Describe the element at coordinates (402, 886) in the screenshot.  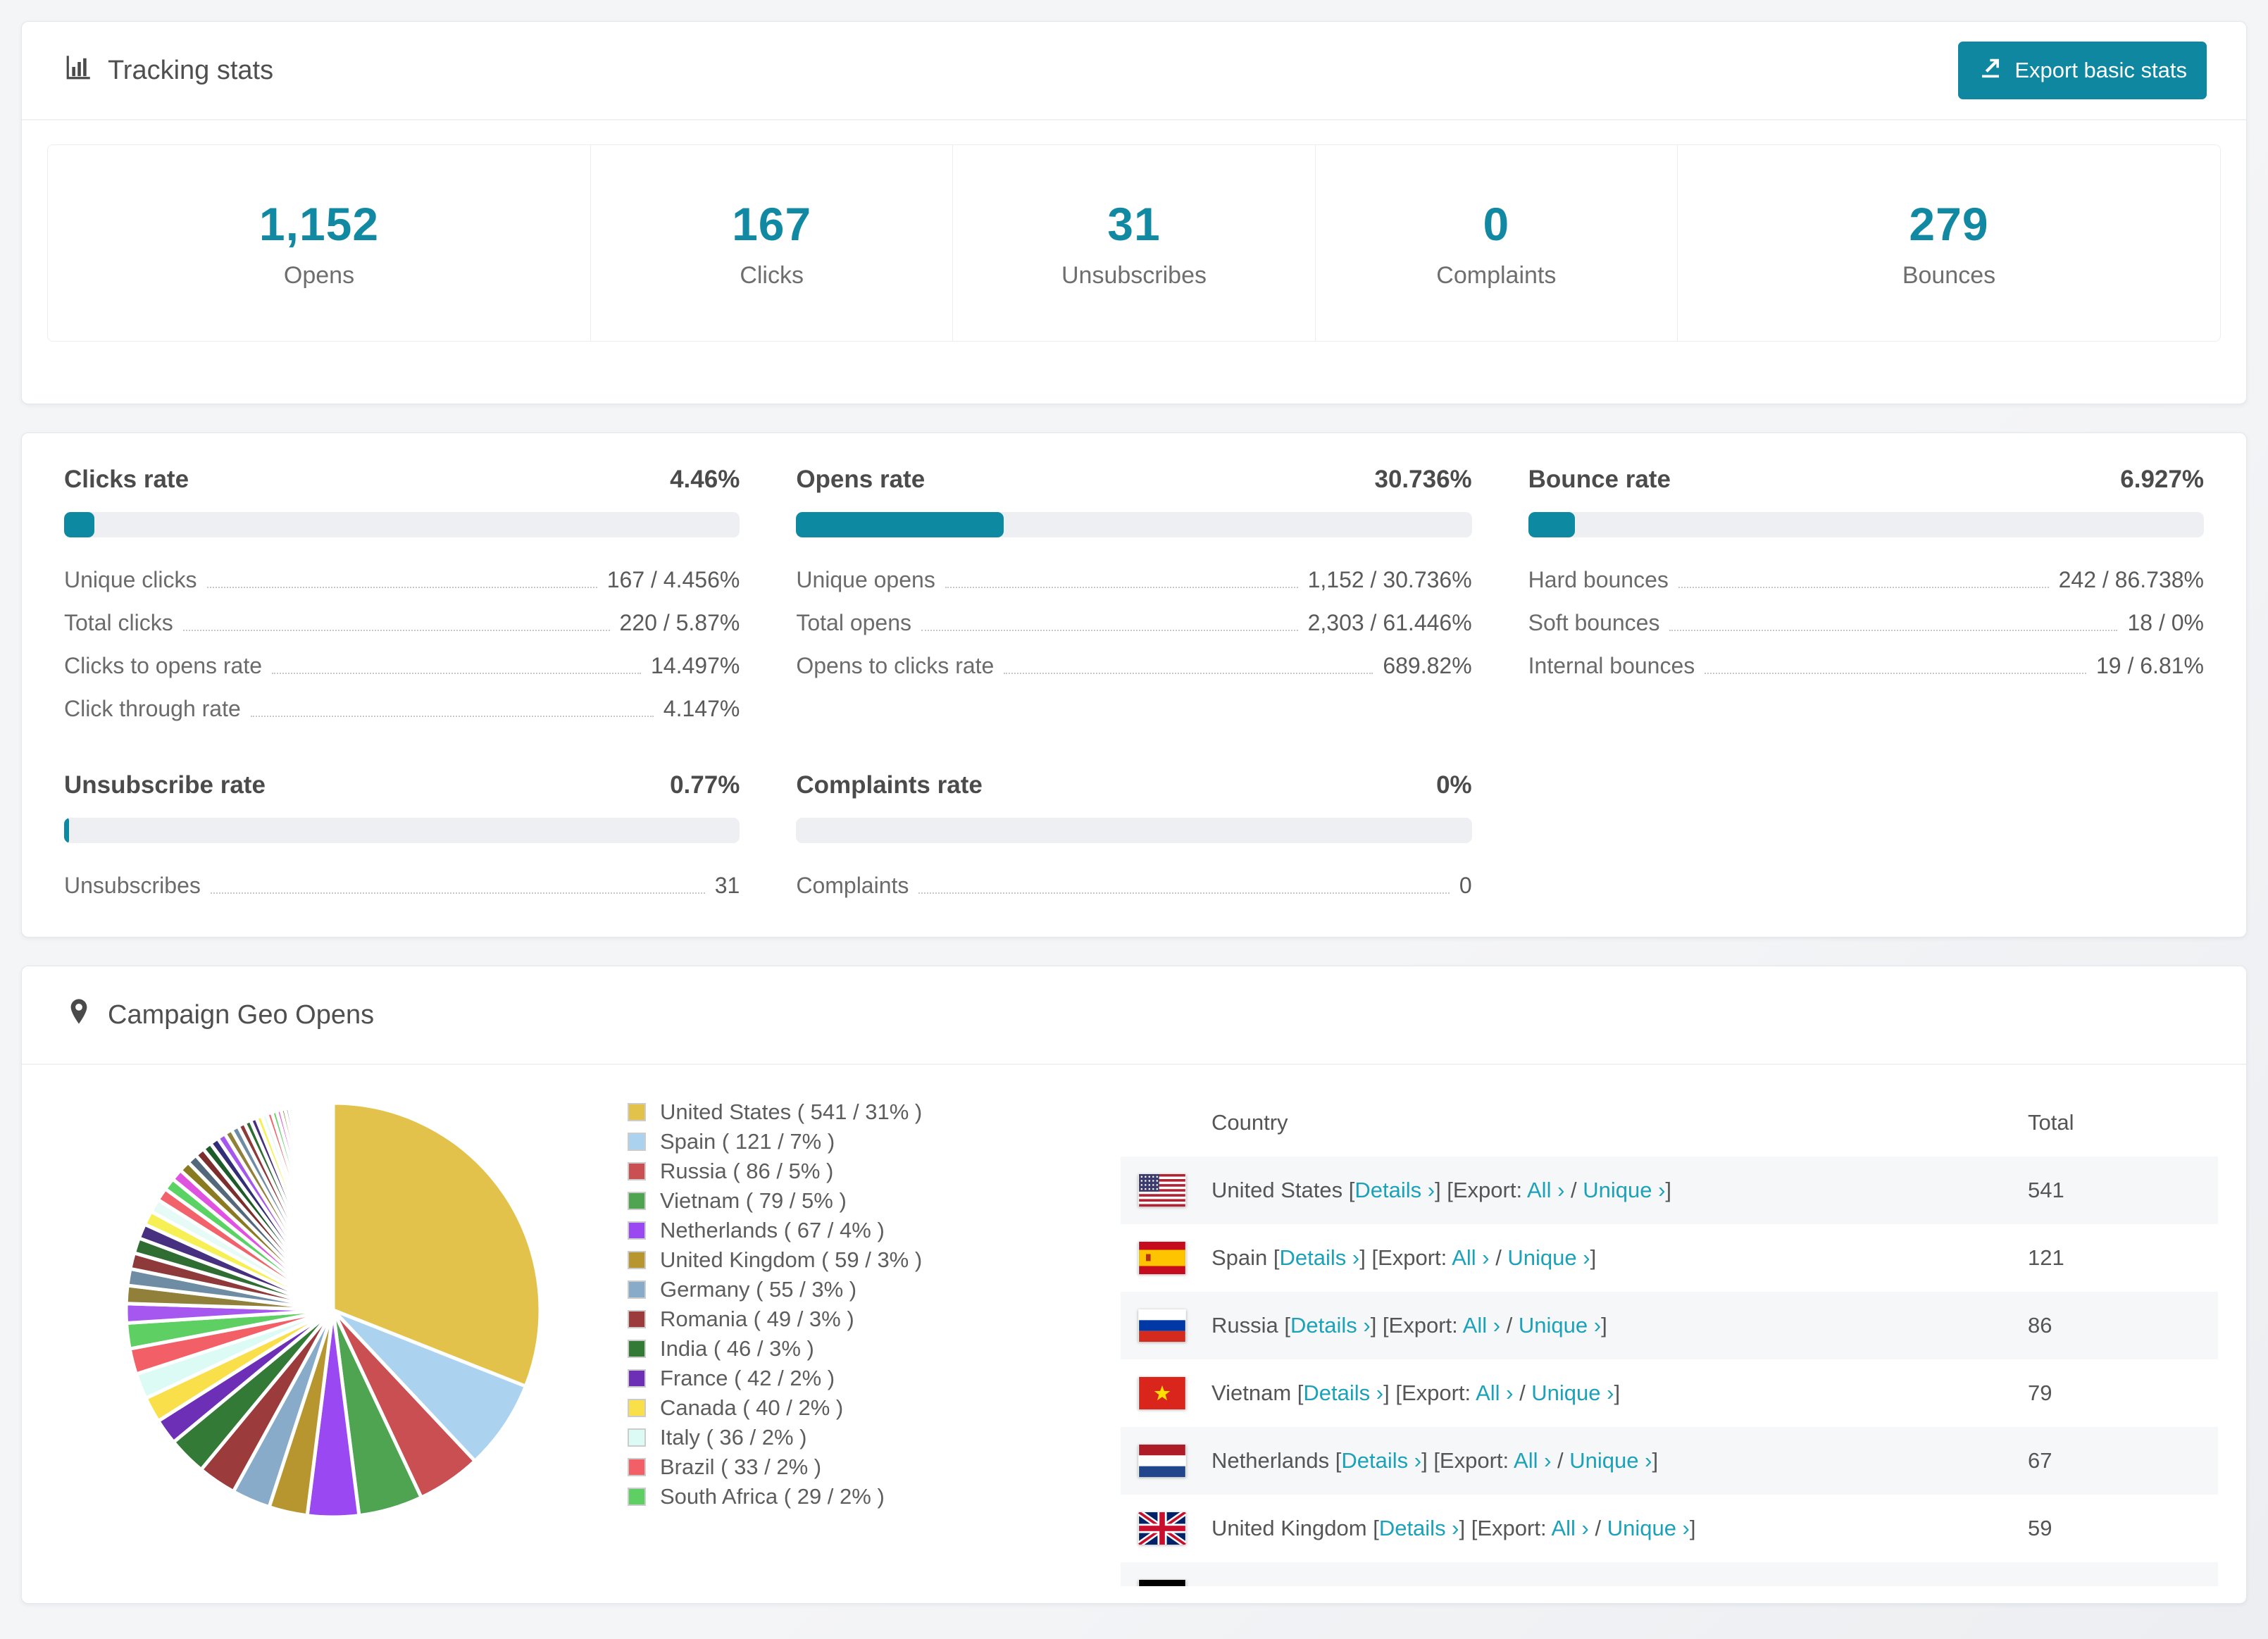
I see `rate-row-unsubscribes: Unsubscribes 31` at that location.